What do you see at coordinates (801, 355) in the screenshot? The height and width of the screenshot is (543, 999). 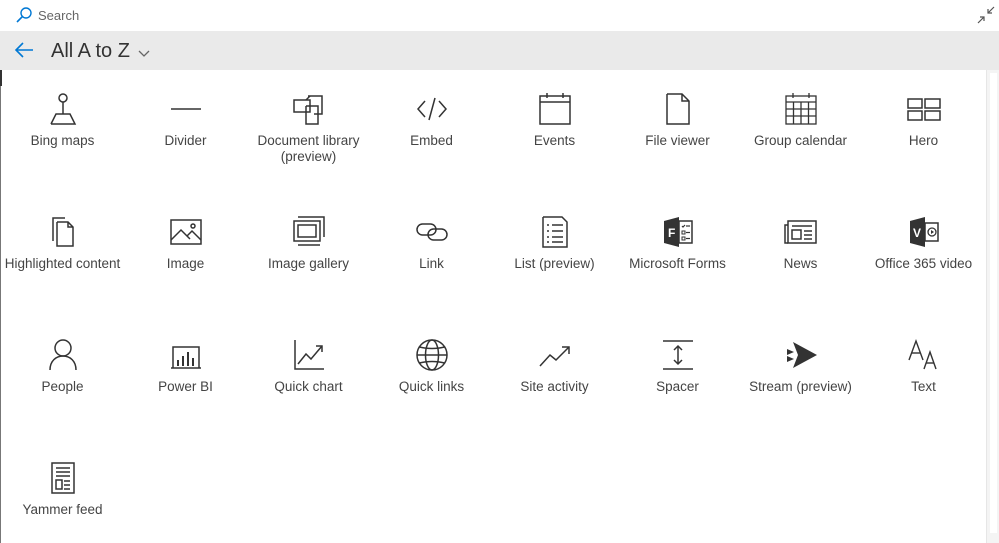 I see `stream-icon` at bounding box center [801, 355].